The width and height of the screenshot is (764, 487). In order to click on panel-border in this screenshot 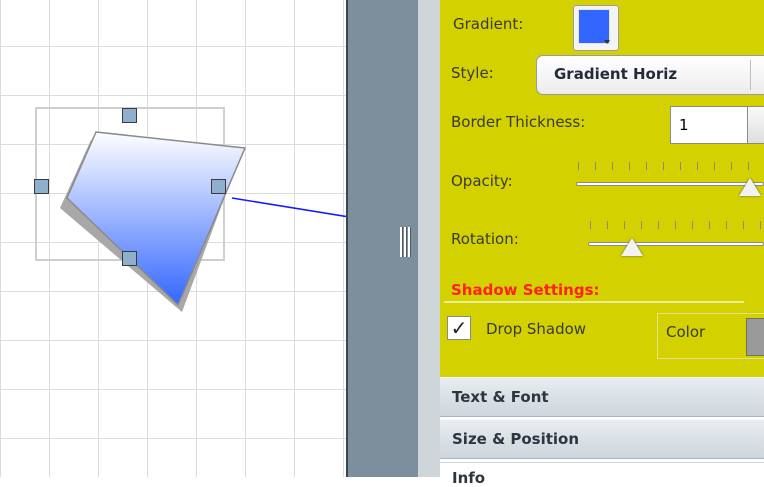, I will do `click(429, 238)`.